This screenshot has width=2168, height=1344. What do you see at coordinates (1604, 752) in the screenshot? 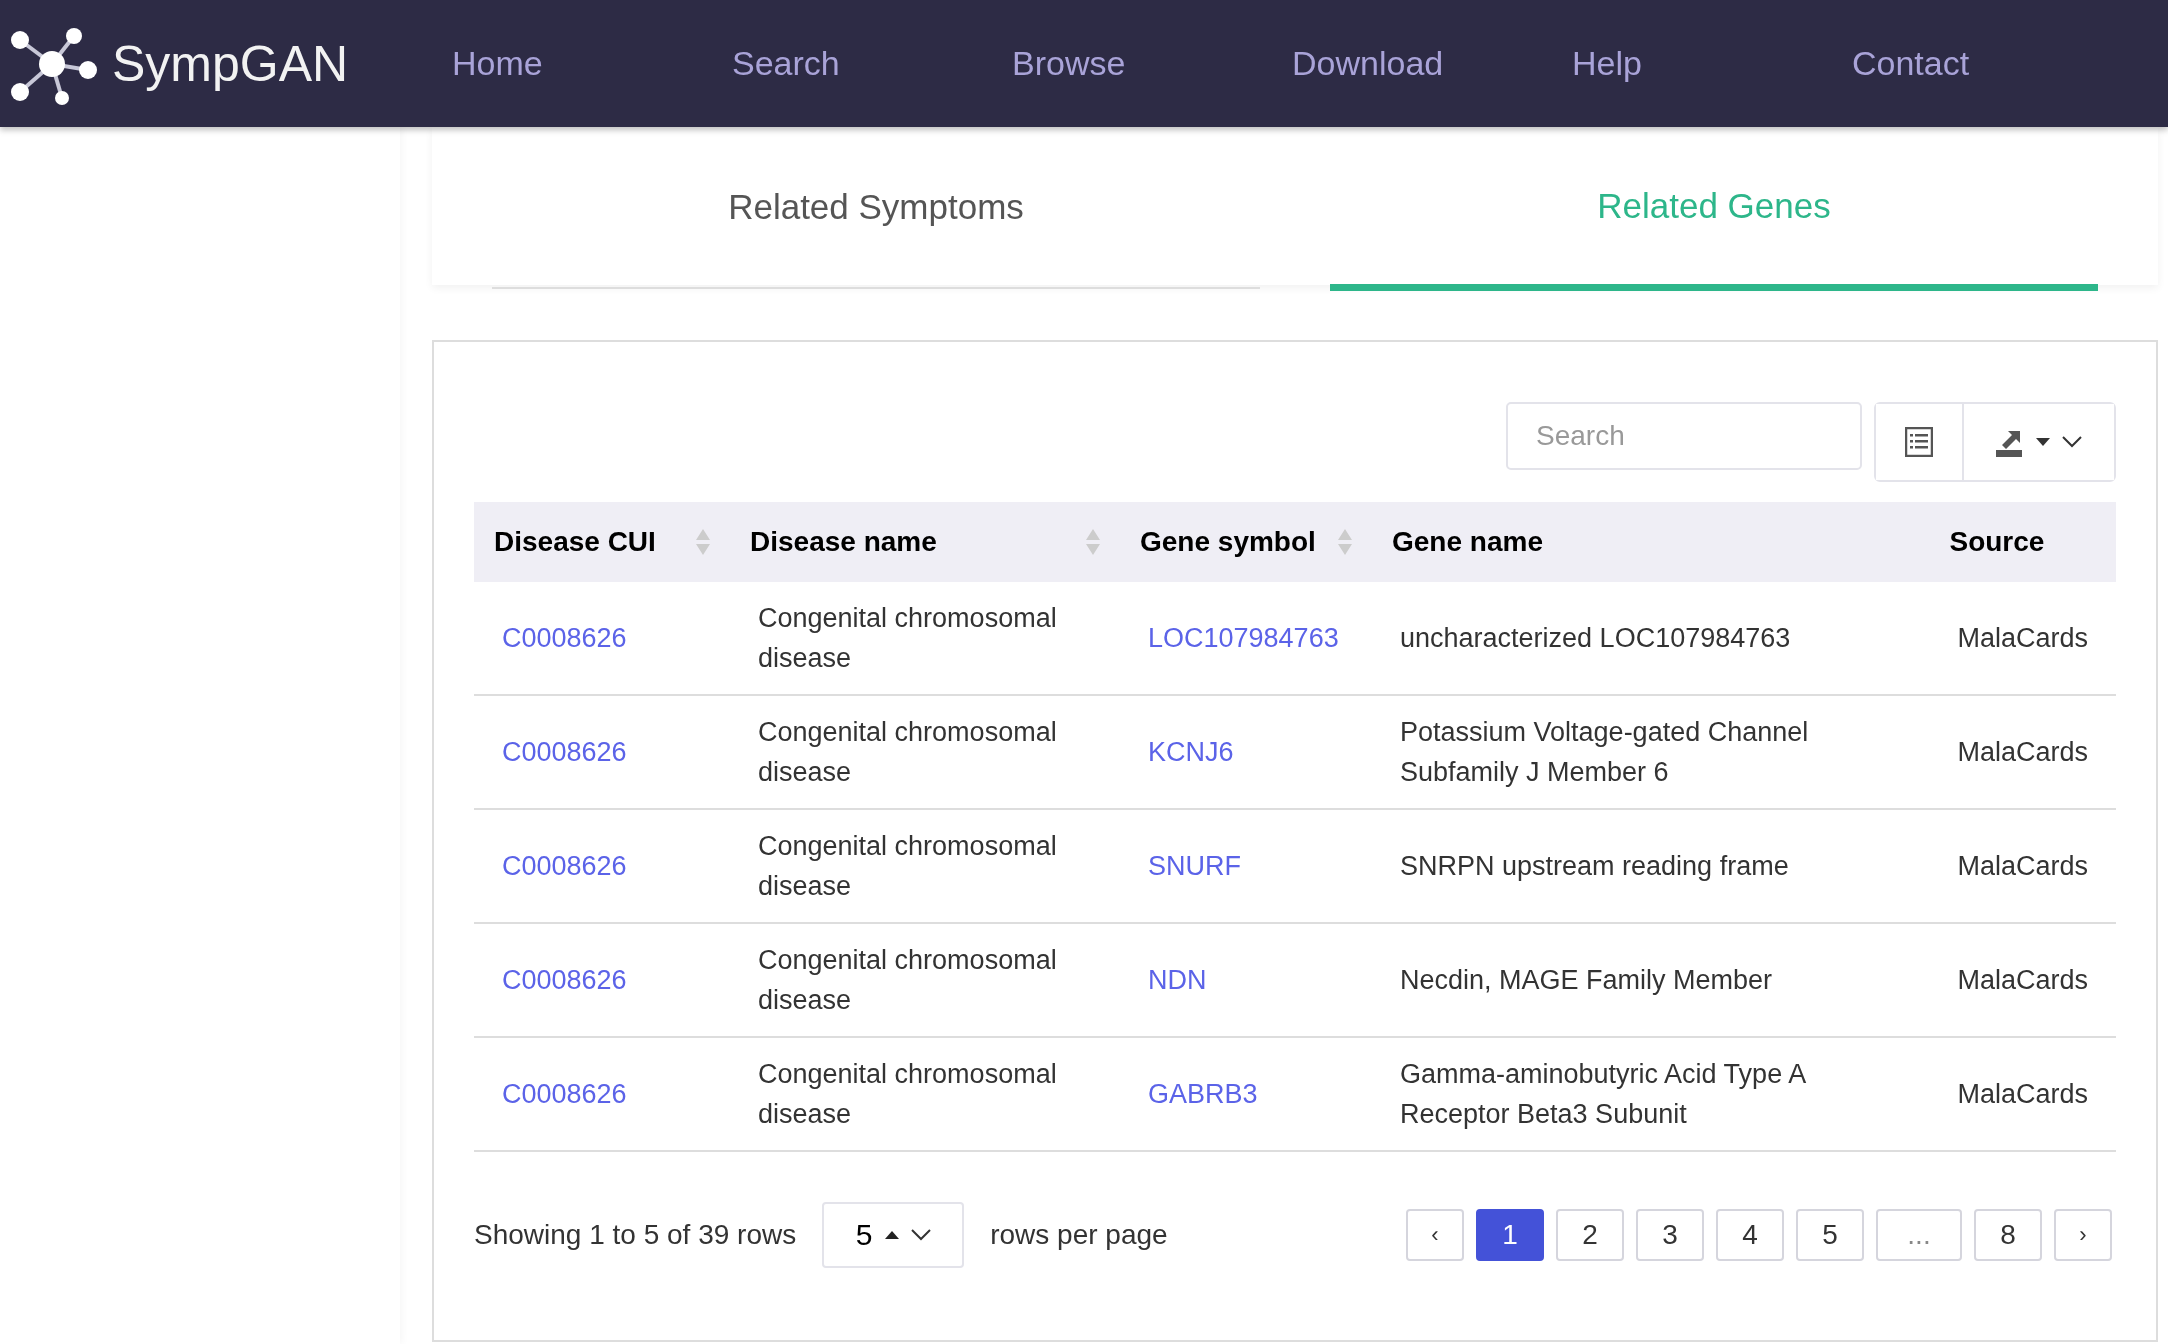
I see `table-cell: Potassium Voltage-gated Channel Subfamily J Member 6` at bounding box center [1604, 752].